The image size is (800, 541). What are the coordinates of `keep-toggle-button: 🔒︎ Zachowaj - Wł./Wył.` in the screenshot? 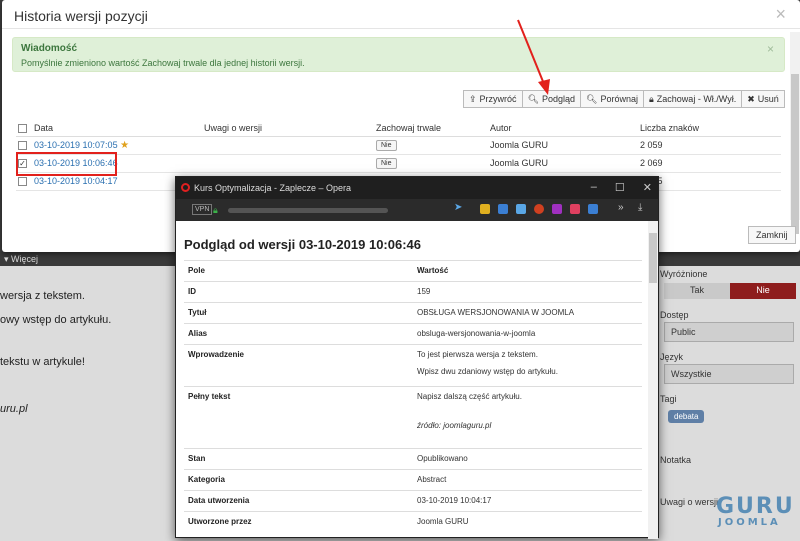 It's located at (693, 99).